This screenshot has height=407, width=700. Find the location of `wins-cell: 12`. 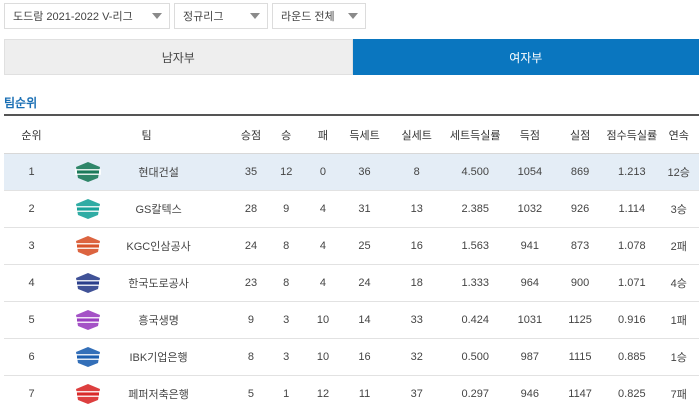

wins-cell: 12 is located at coordinates (286, 172).